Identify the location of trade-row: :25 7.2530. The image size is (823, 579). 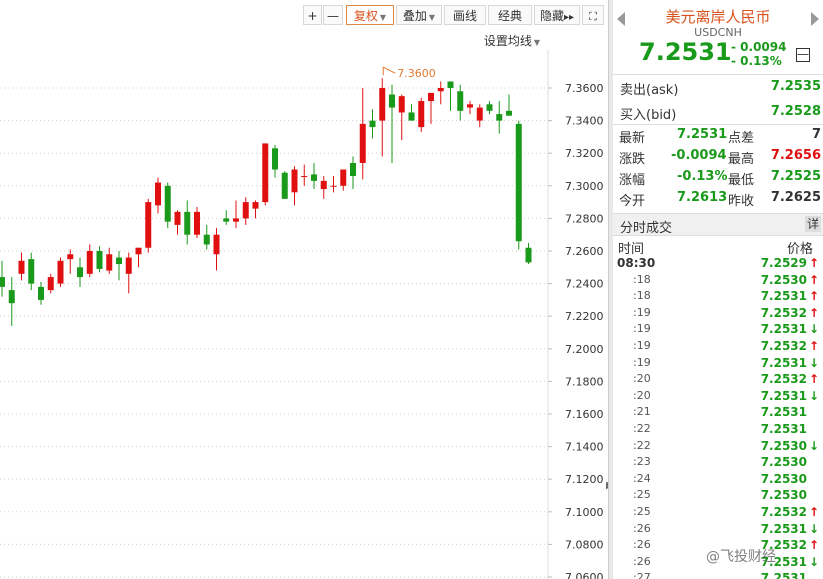
(718, 496).